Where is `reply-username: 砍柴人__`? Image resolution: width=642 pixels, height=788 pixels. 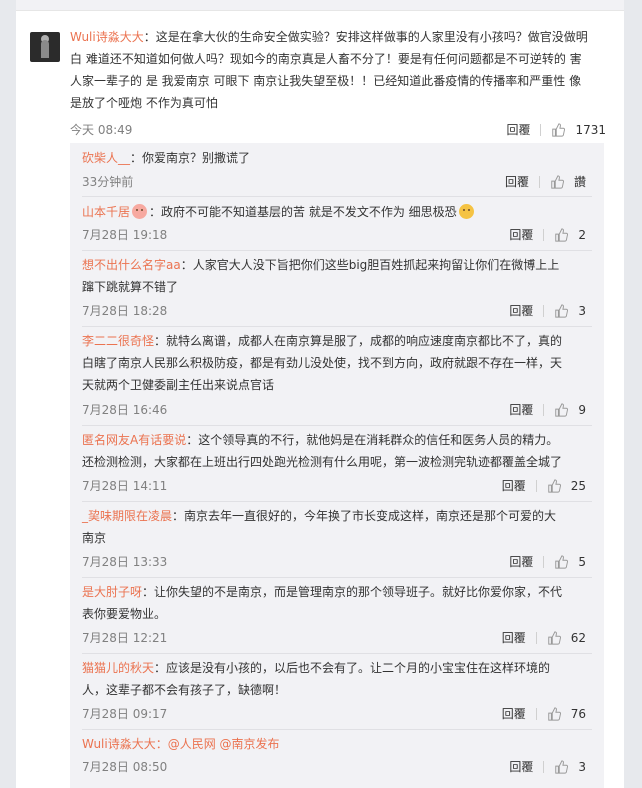
reply-username: 砍柴人__ is located at coordinates (106, 158).